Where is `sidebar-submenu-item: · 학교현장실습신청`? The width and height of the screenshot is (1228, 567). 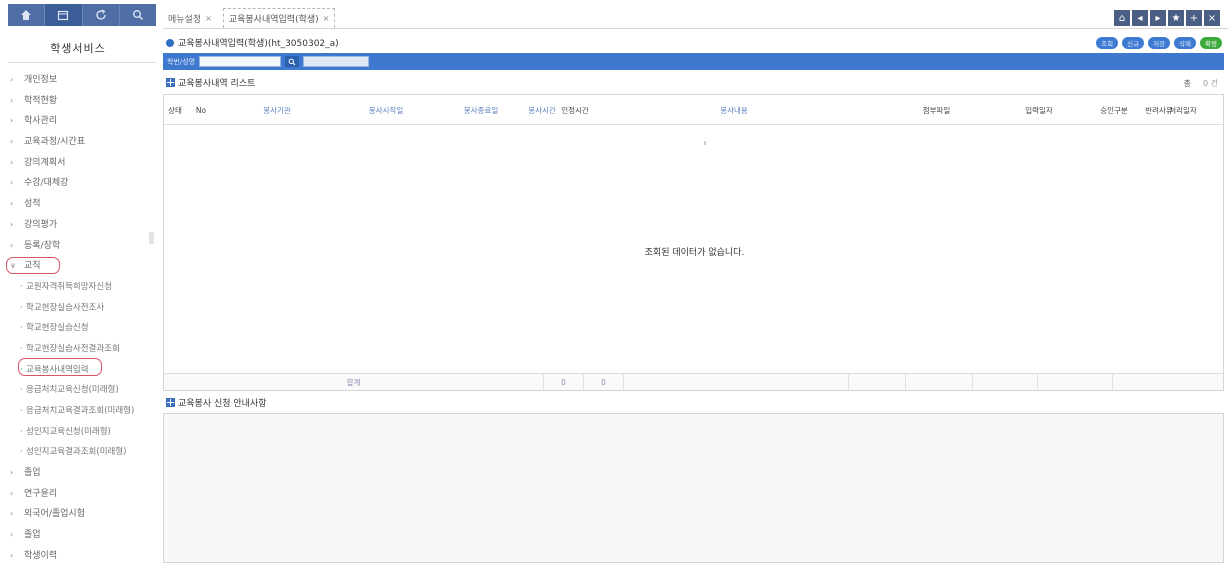
sidebar-submenu-item: · 학교현장실습신청 is located at coordinates (78, 328).